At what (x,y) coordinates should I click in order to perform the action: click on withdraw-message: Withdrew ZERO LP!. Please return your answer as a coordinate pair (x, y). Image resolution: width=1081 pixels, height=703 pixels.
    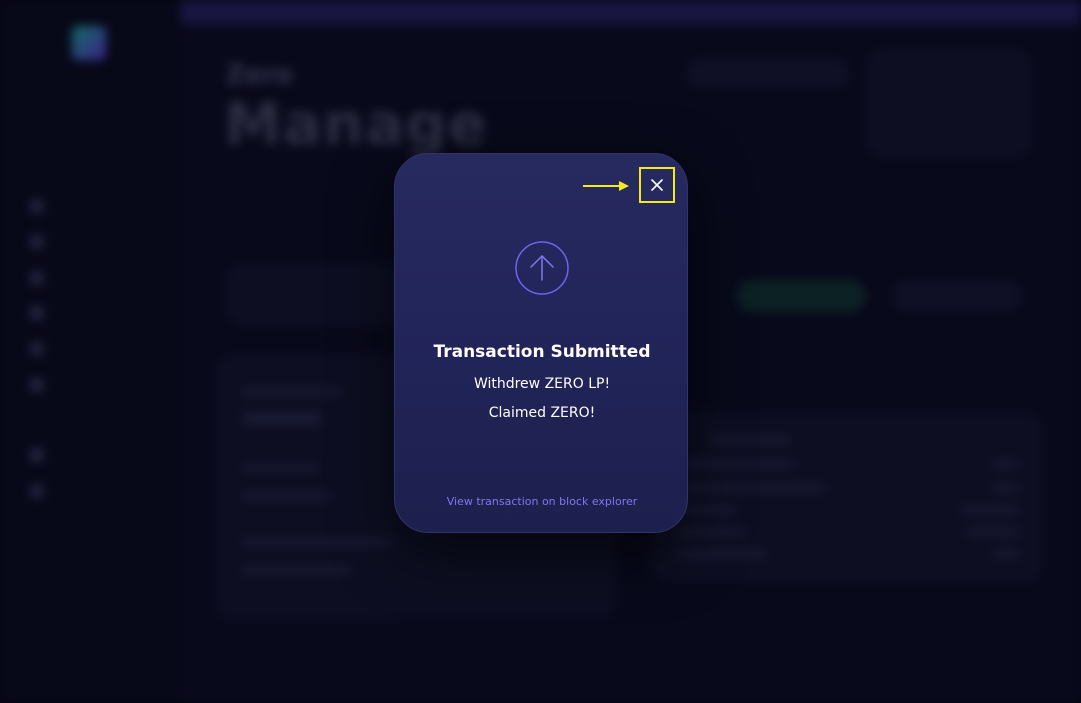
    Looking at the image, I should click on (542, 384).